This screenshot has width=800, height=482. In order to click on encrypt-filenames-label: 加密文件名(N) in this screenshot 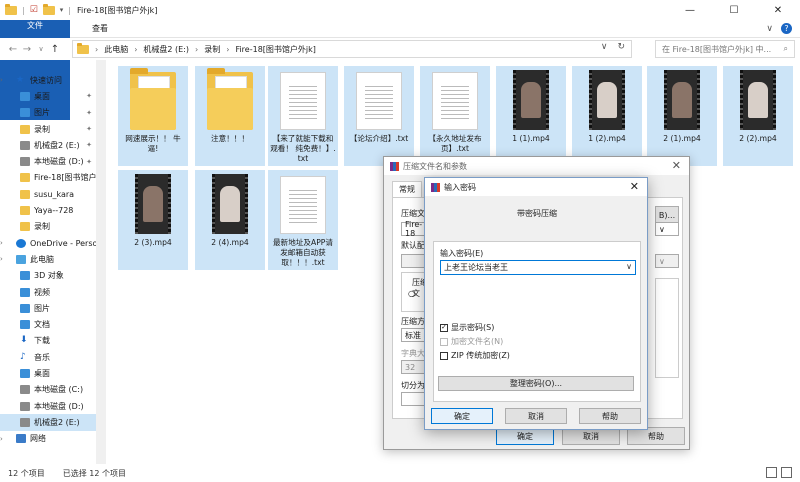, I will do `click(477, 341)`.